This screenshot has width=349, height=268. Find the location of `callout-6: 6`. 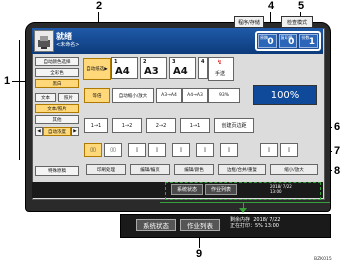

callout-6: 6 is located at coordinates (337, 127).